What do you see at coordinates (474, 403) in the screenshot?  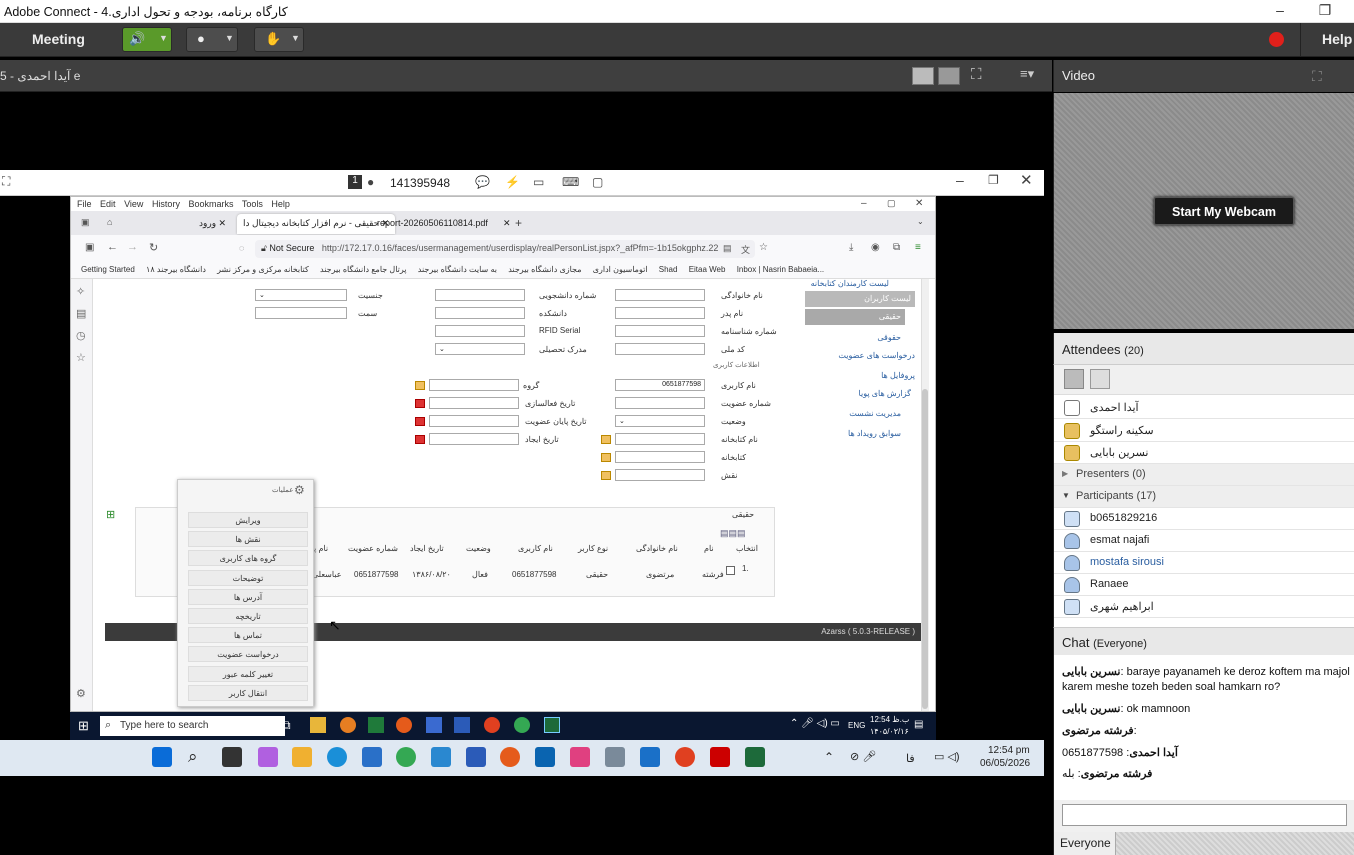 I see `activation-date-input` at bounding box center [474, 403].